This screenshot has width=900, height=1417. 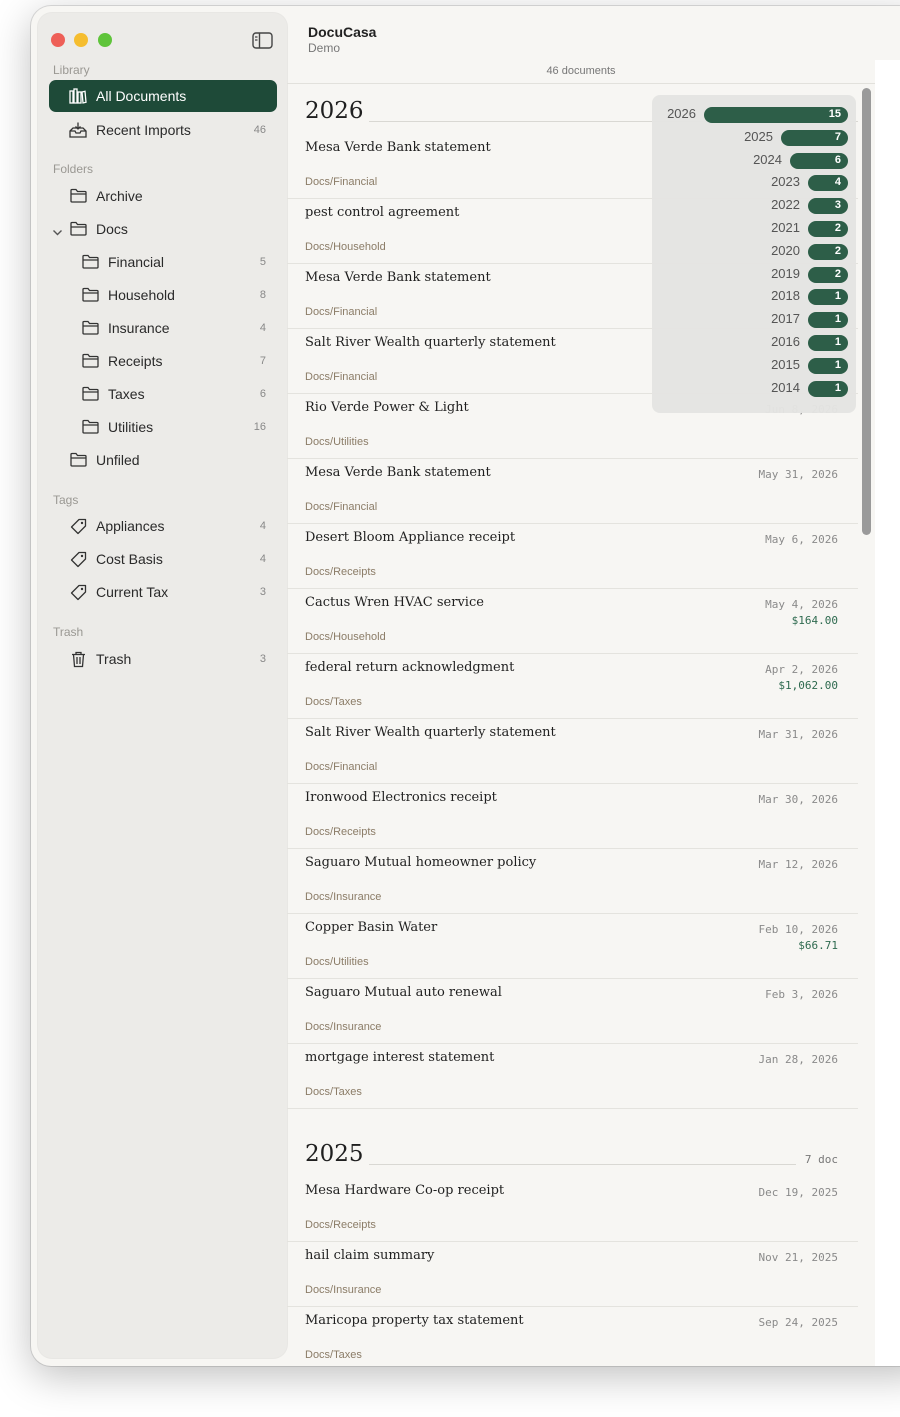 I want to click on histogram-count: 7, so click(x=837, y=136).